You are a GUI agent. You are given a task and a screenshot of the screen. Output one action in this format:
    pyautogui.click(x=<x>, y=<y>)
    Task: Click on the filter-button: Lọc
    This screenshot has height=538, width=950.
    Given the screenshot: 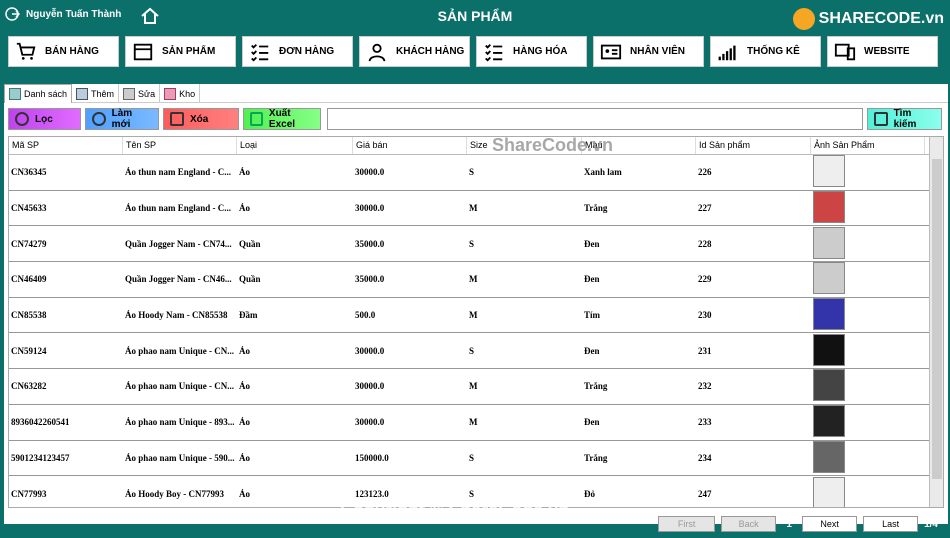 What is the action you would take?
    pyautogui.click(x=44, y=119)
    